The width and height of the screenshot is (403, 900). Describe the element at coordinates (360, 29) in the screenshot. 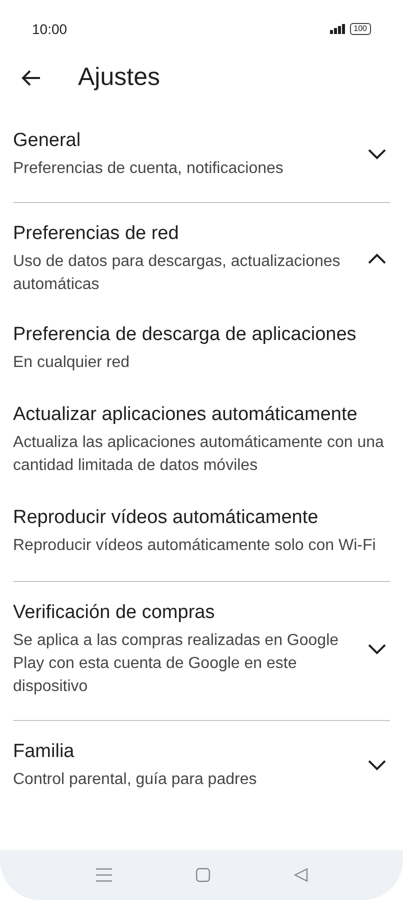

I see `battery-indicator: 100` at that location.